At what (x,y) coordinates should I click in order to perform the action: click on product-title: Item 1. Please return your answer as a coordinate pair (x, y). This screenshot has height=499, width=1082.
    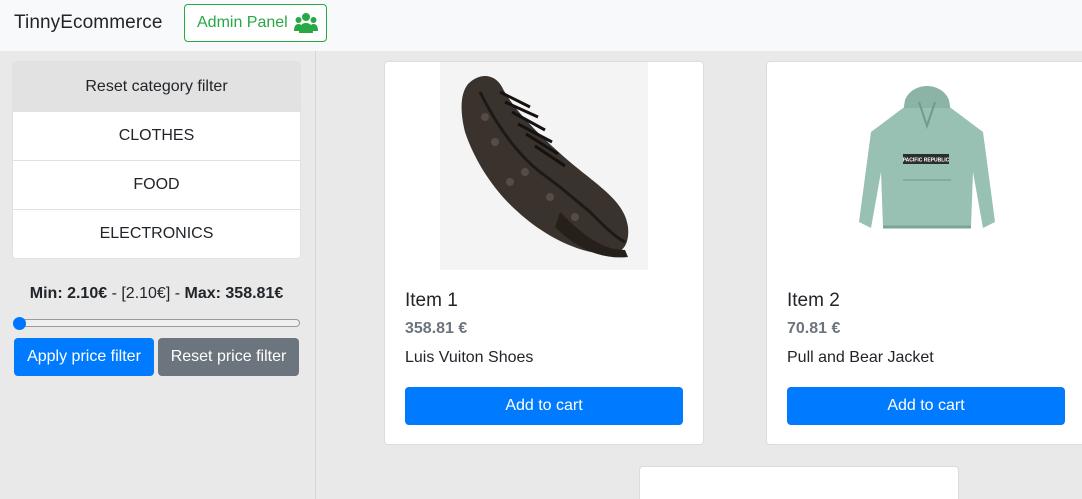
    Looking at the image, I should click on (431, 301).